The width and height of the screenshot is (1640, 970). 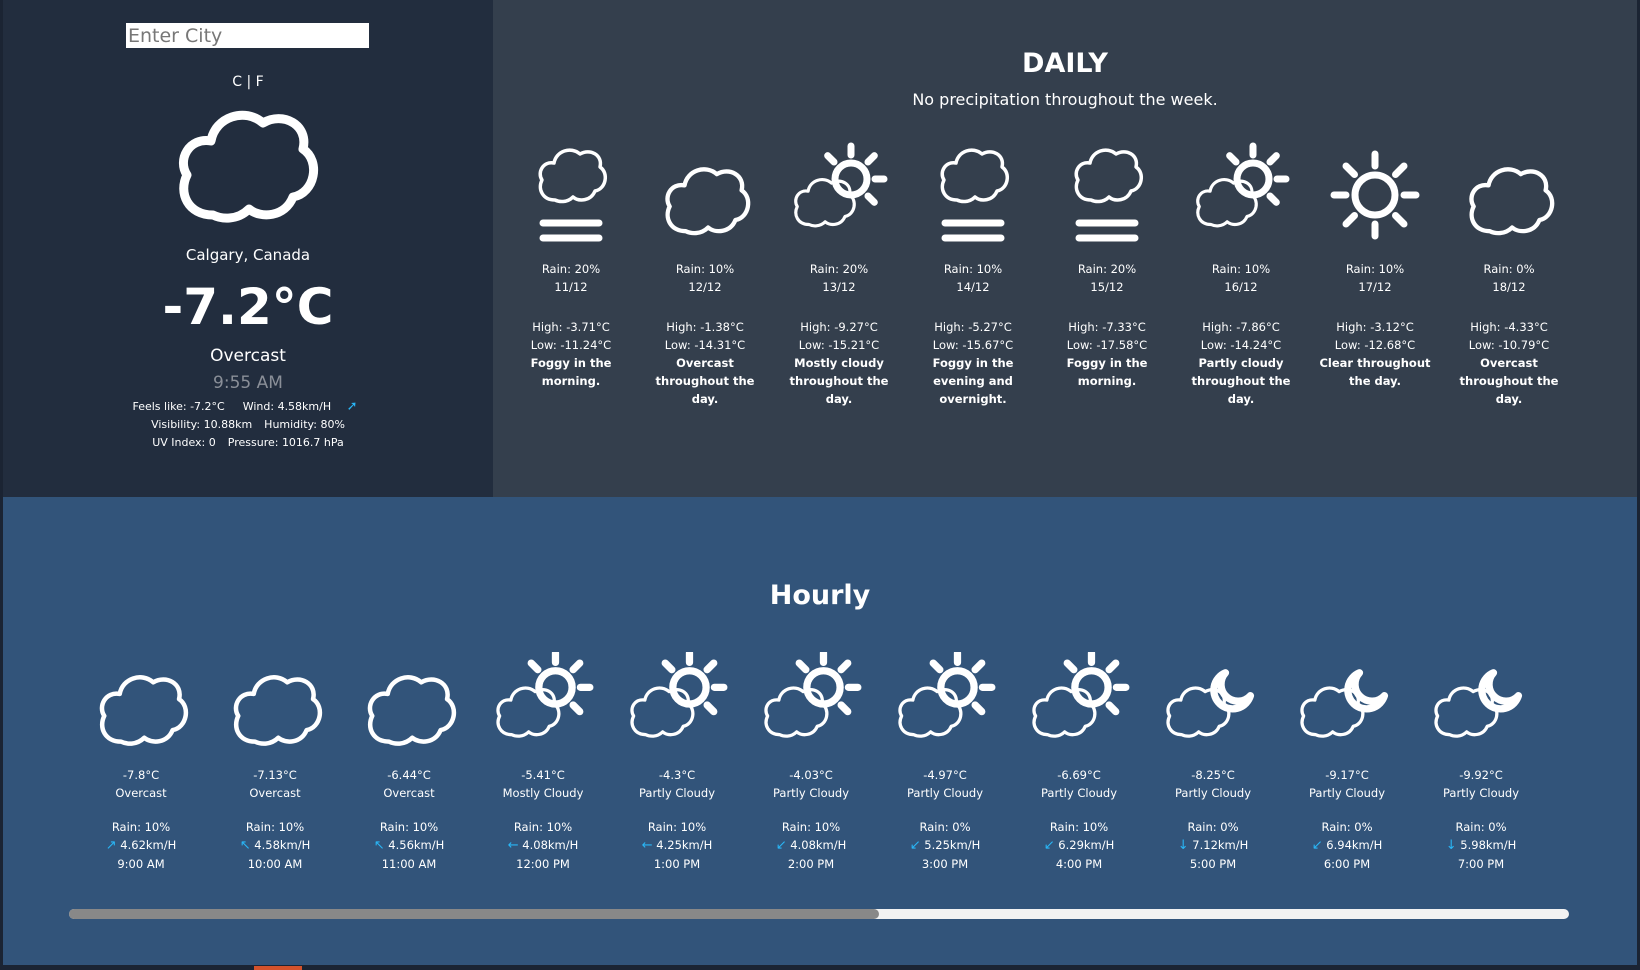 I want to click on daily-summary: No precipitation throughout the week., so click(x=1065, y=99).